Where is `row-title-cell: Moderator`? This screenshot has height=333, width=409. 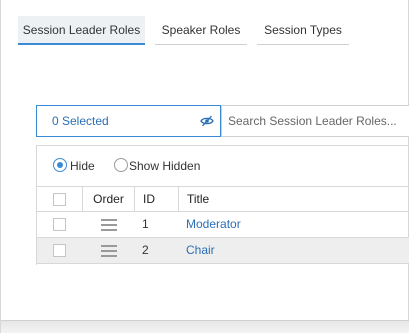
row-title-cell: Moderator is located at coordinates (293, 224).